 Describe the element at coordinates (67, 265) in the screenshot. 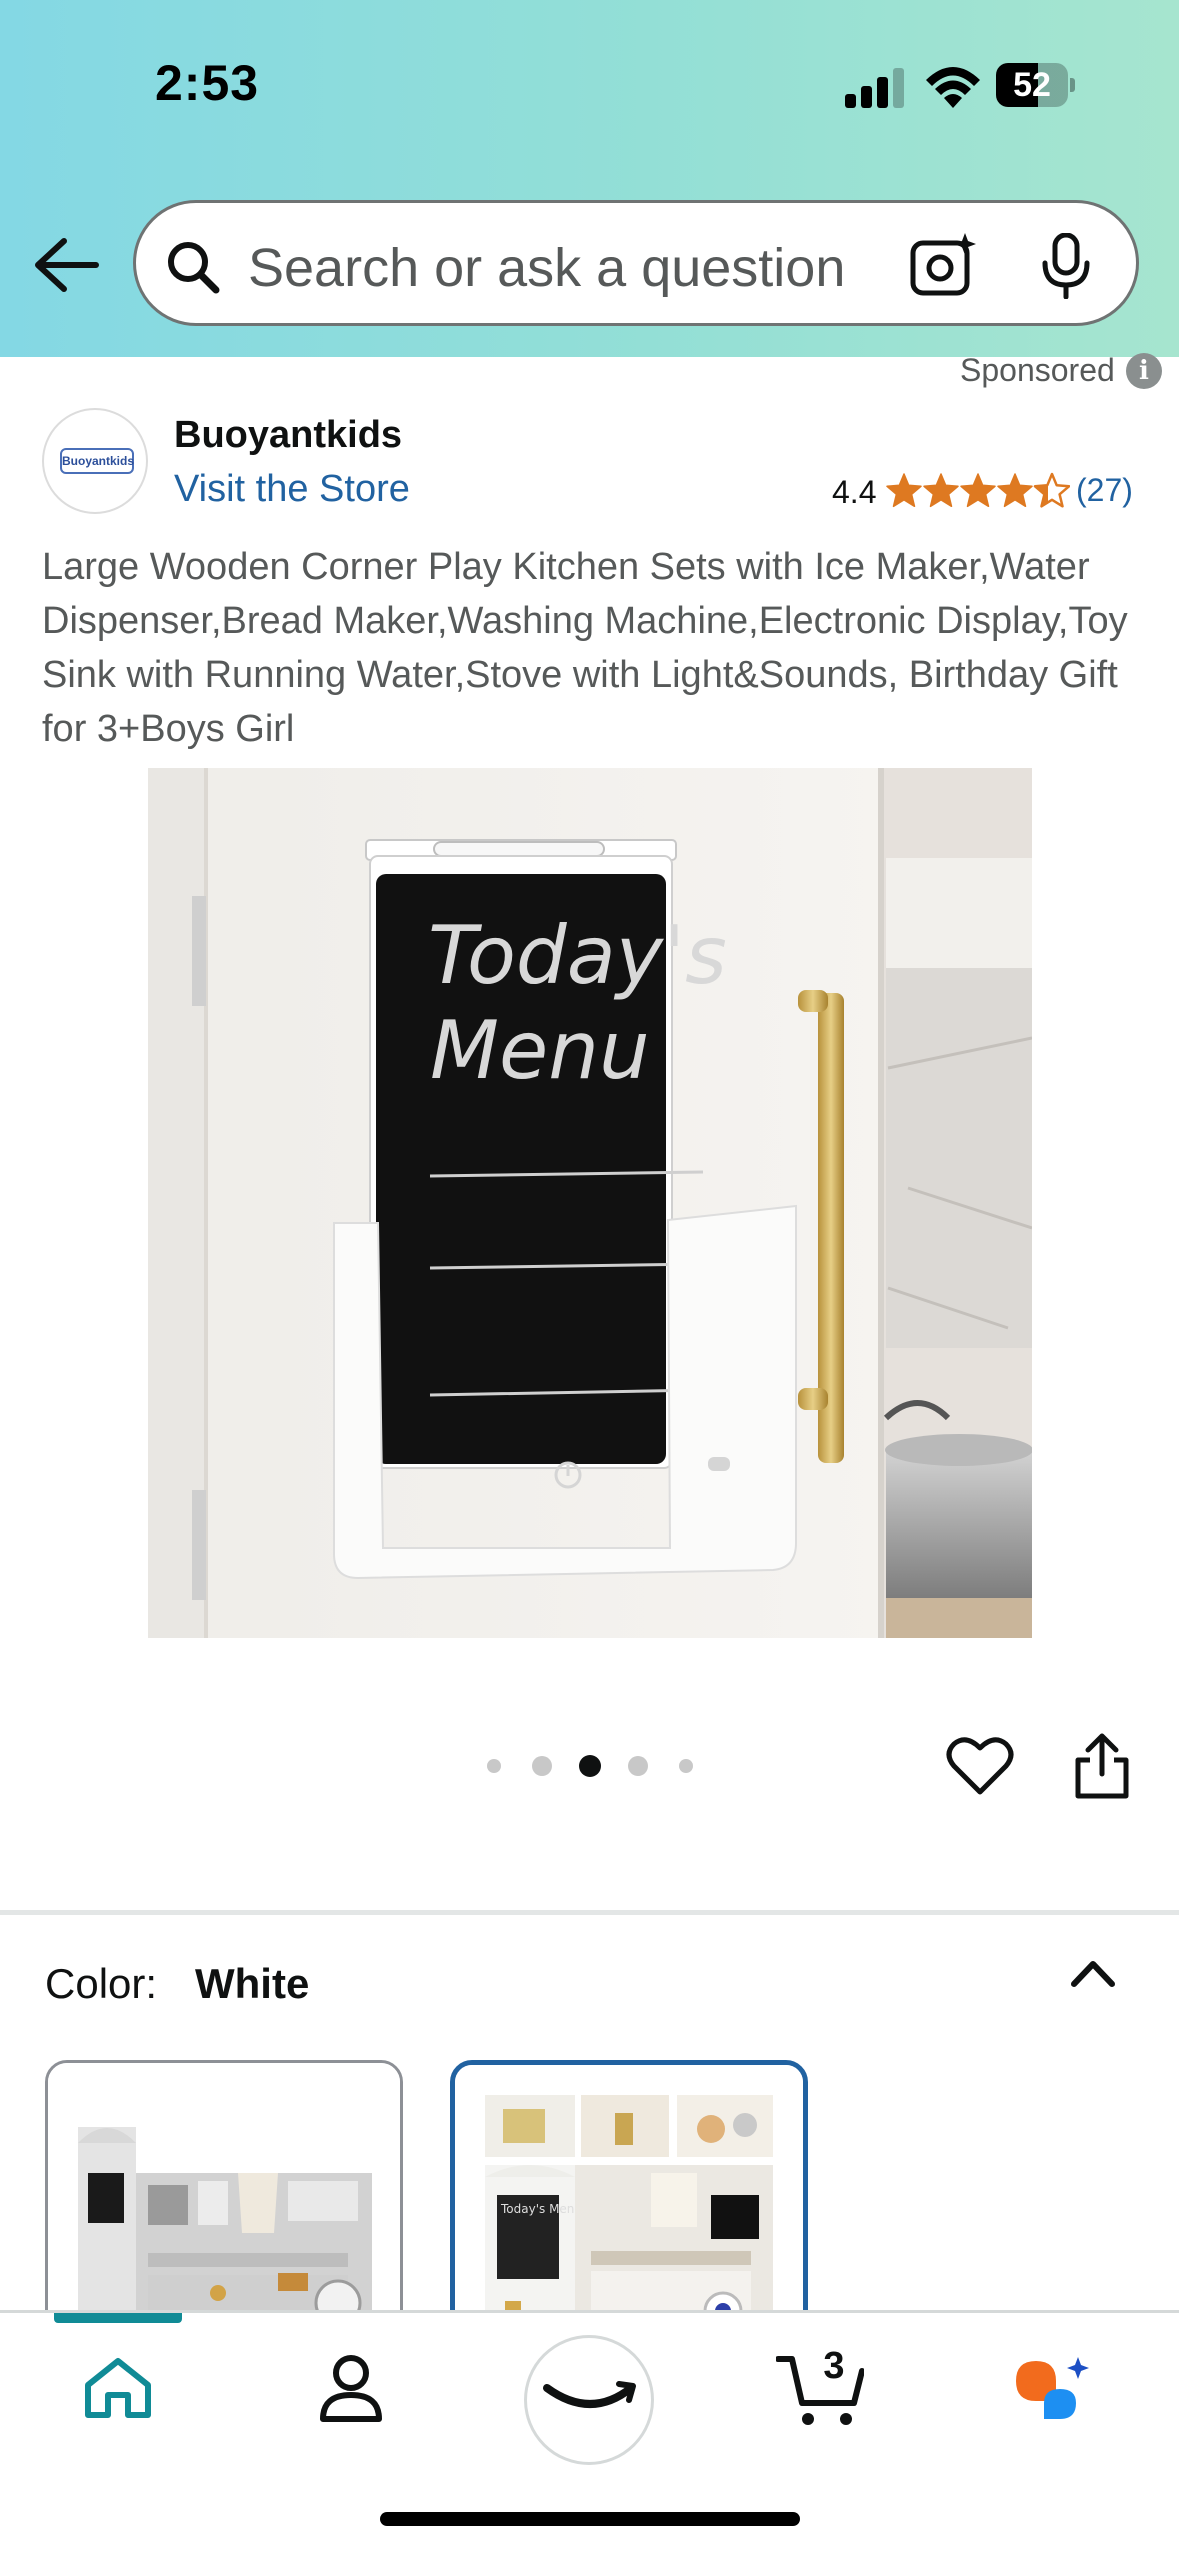

I see `back-arrow-icon` at that location.